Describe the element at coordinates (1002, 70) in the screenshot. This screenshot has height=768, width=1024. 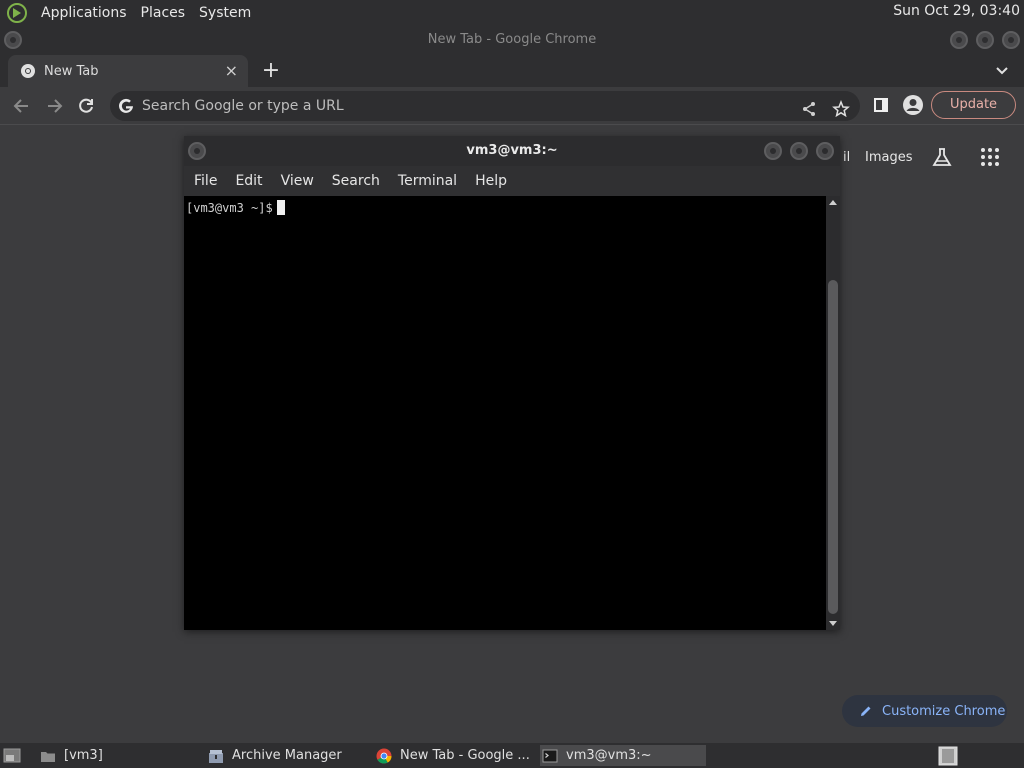
I see `chevron-down-icon` at that location.